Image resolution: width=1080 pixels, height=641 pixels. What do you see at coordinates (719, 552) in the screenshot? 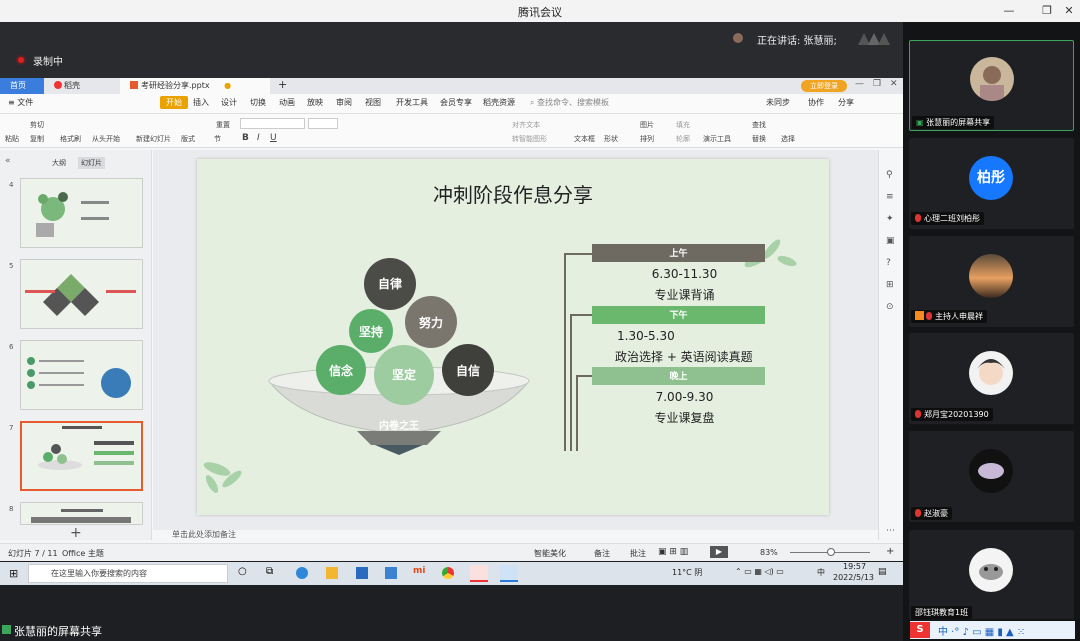
I see `play-slideshow-button: ▶` at bounding box center [719, 552].